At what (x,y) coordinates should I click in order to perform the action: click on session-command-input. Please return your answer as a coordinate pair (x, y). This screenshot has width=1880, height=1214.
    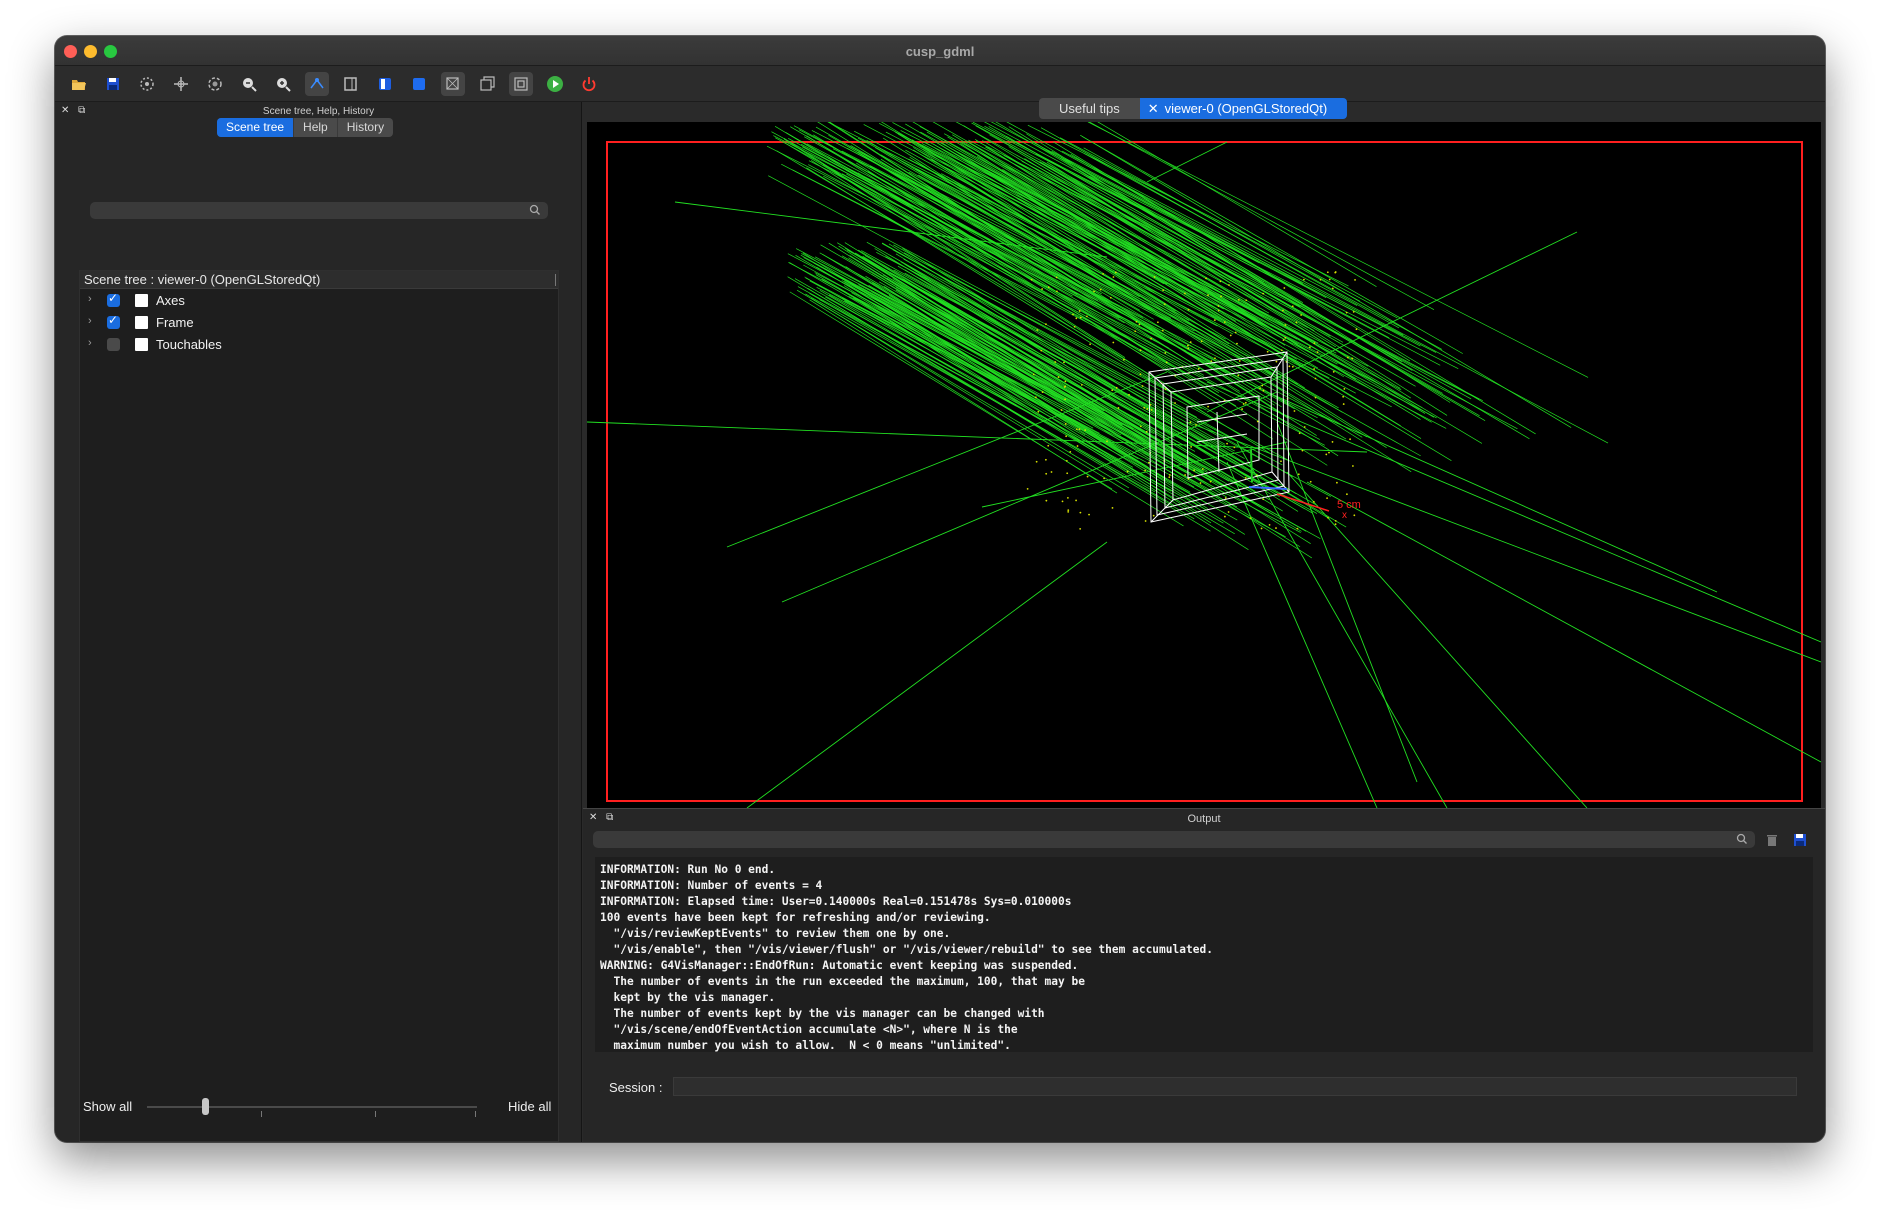
    Looking at the image, I should click on (1235, 1086).